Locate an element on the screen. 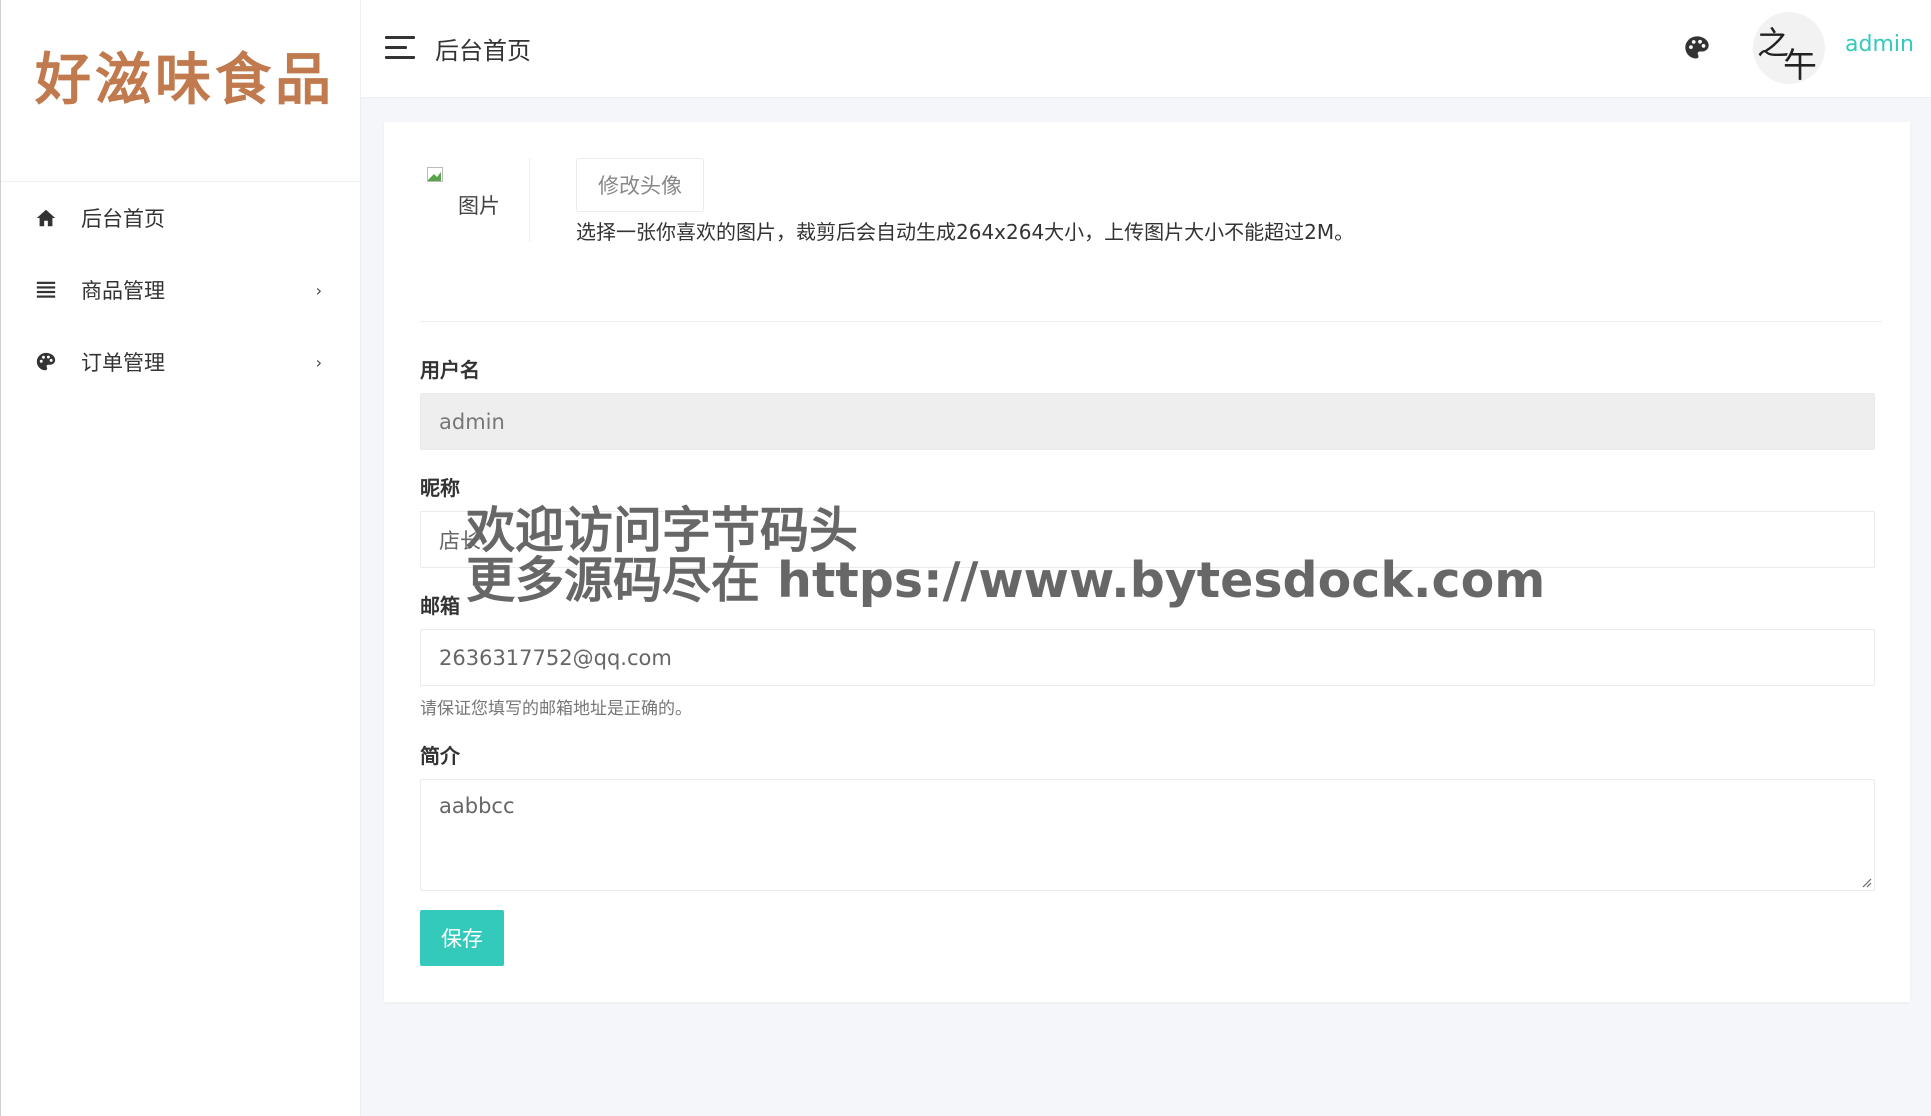  email-label: 邮箱 is located at coordinates (440, 606).